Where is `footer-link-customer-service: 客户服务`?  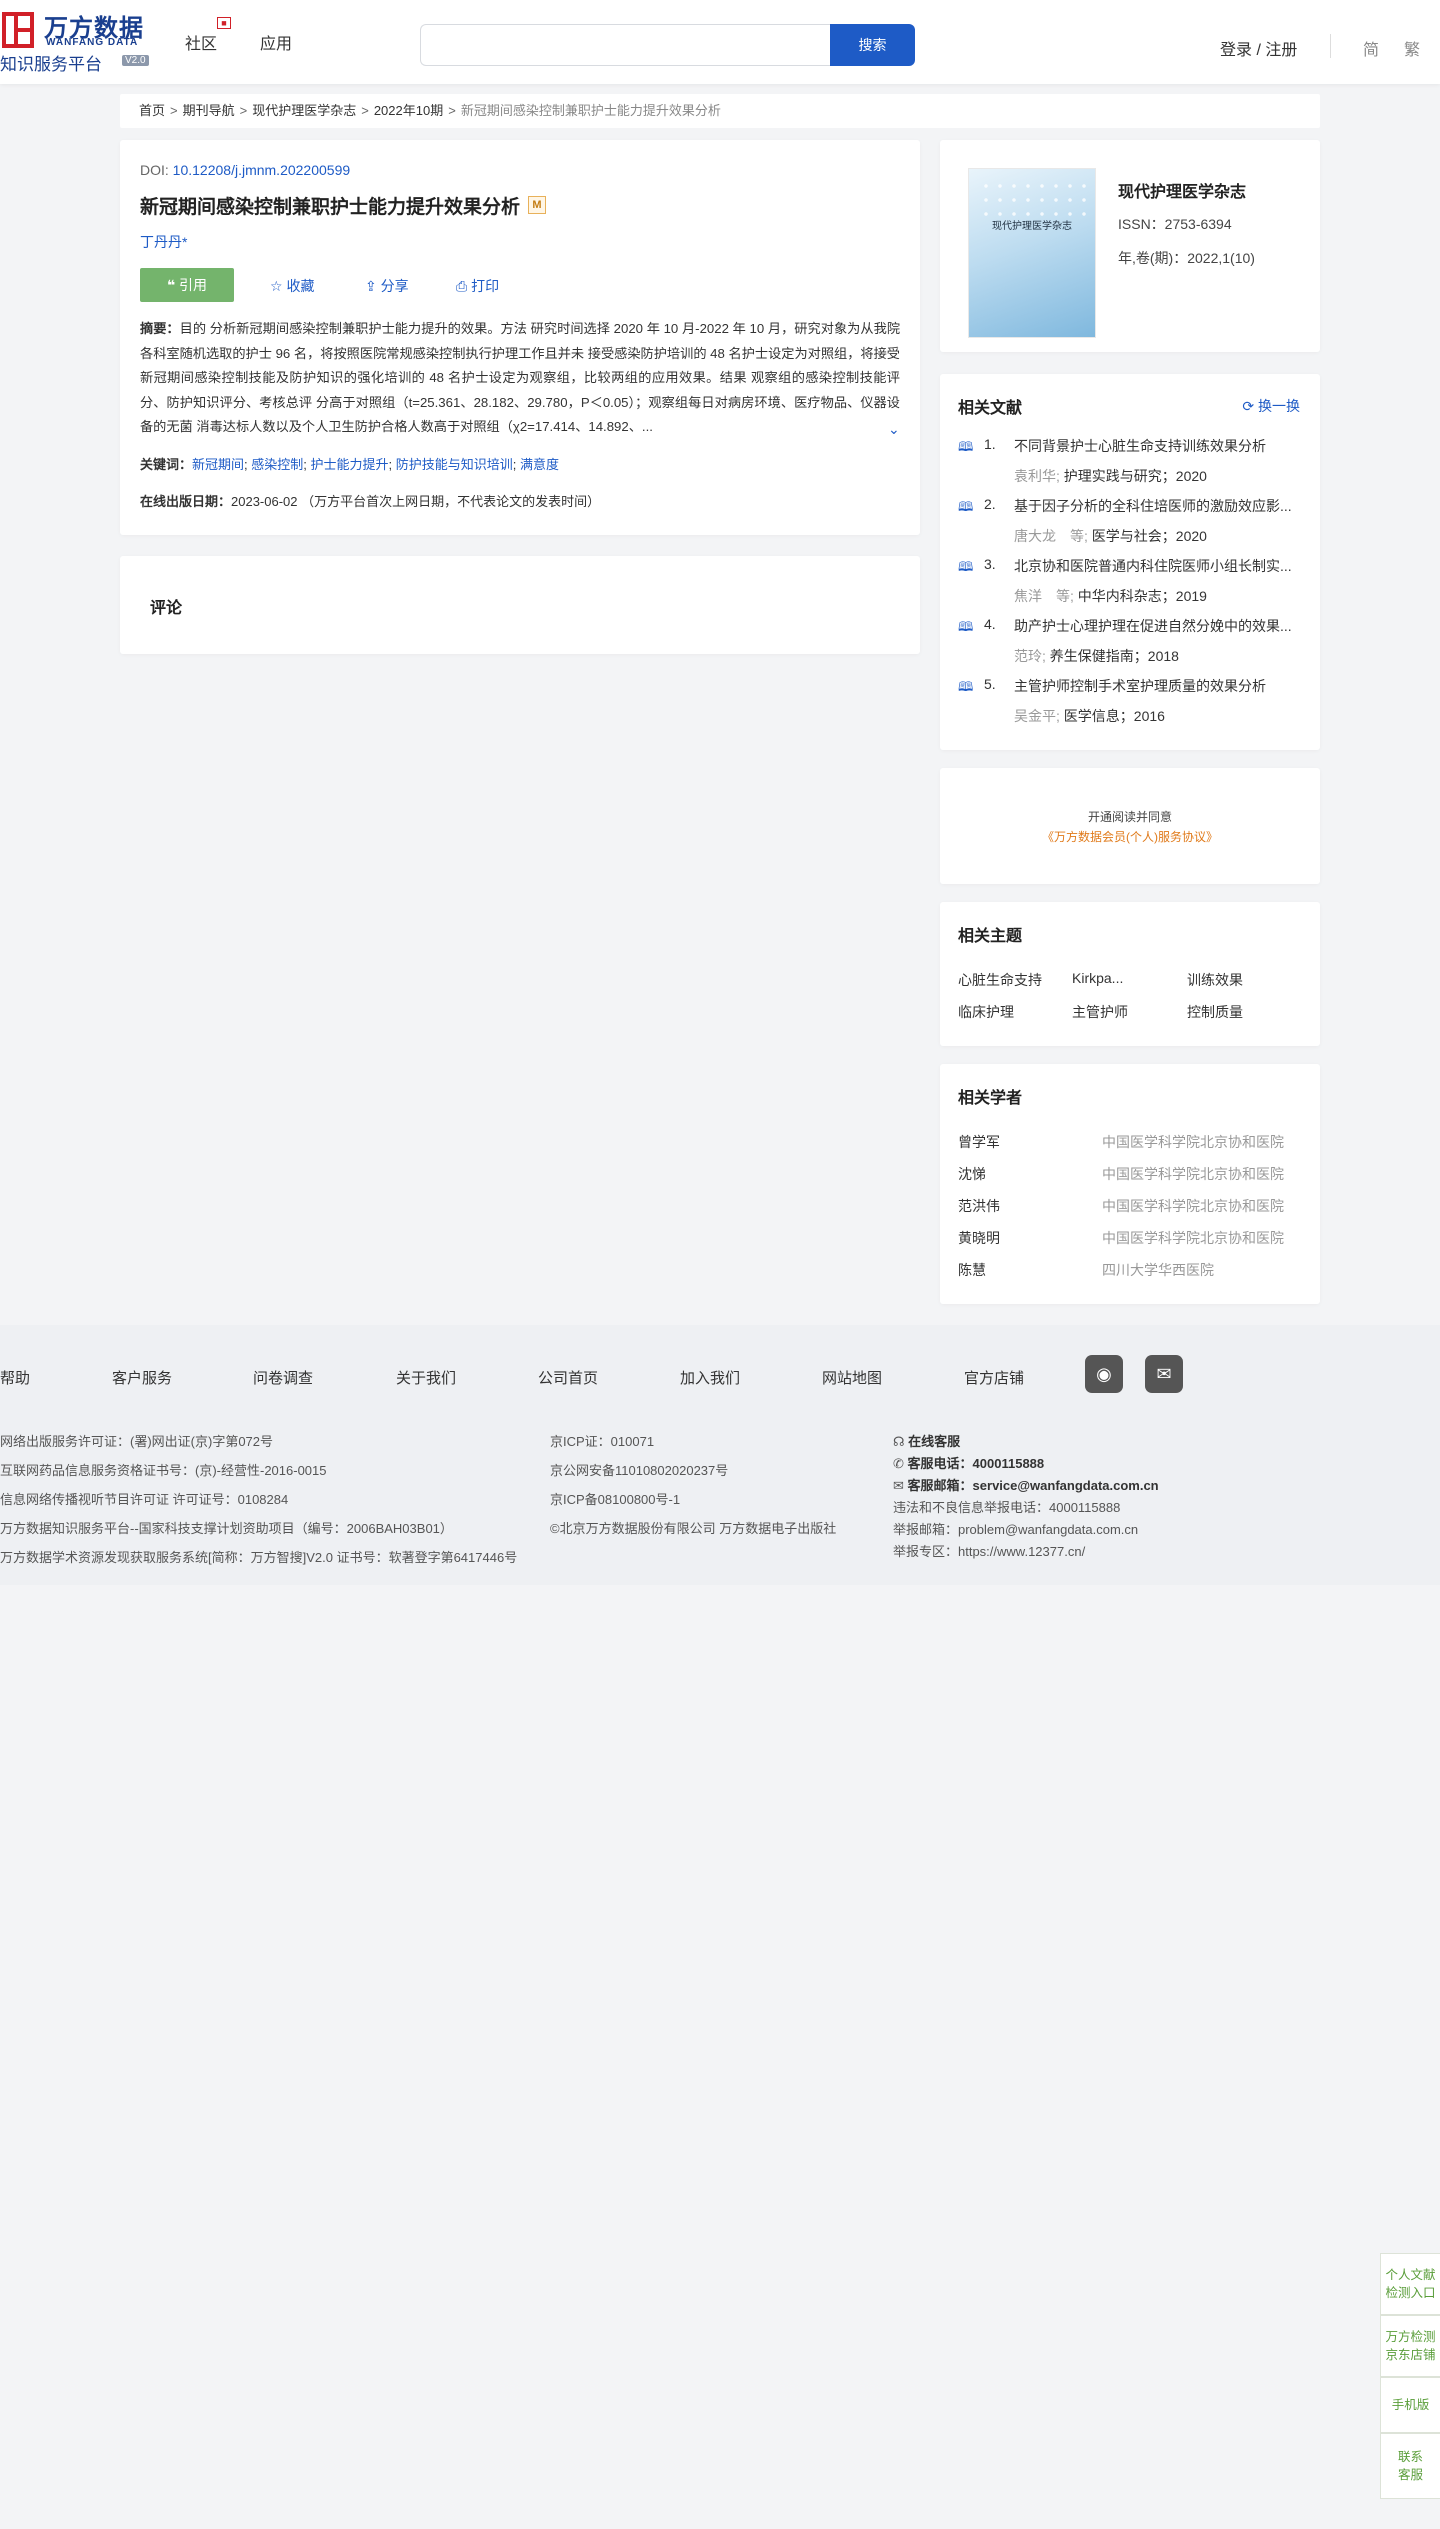 footer-link-customer-service: 客户服务 is located at coordinates (142, 1377).